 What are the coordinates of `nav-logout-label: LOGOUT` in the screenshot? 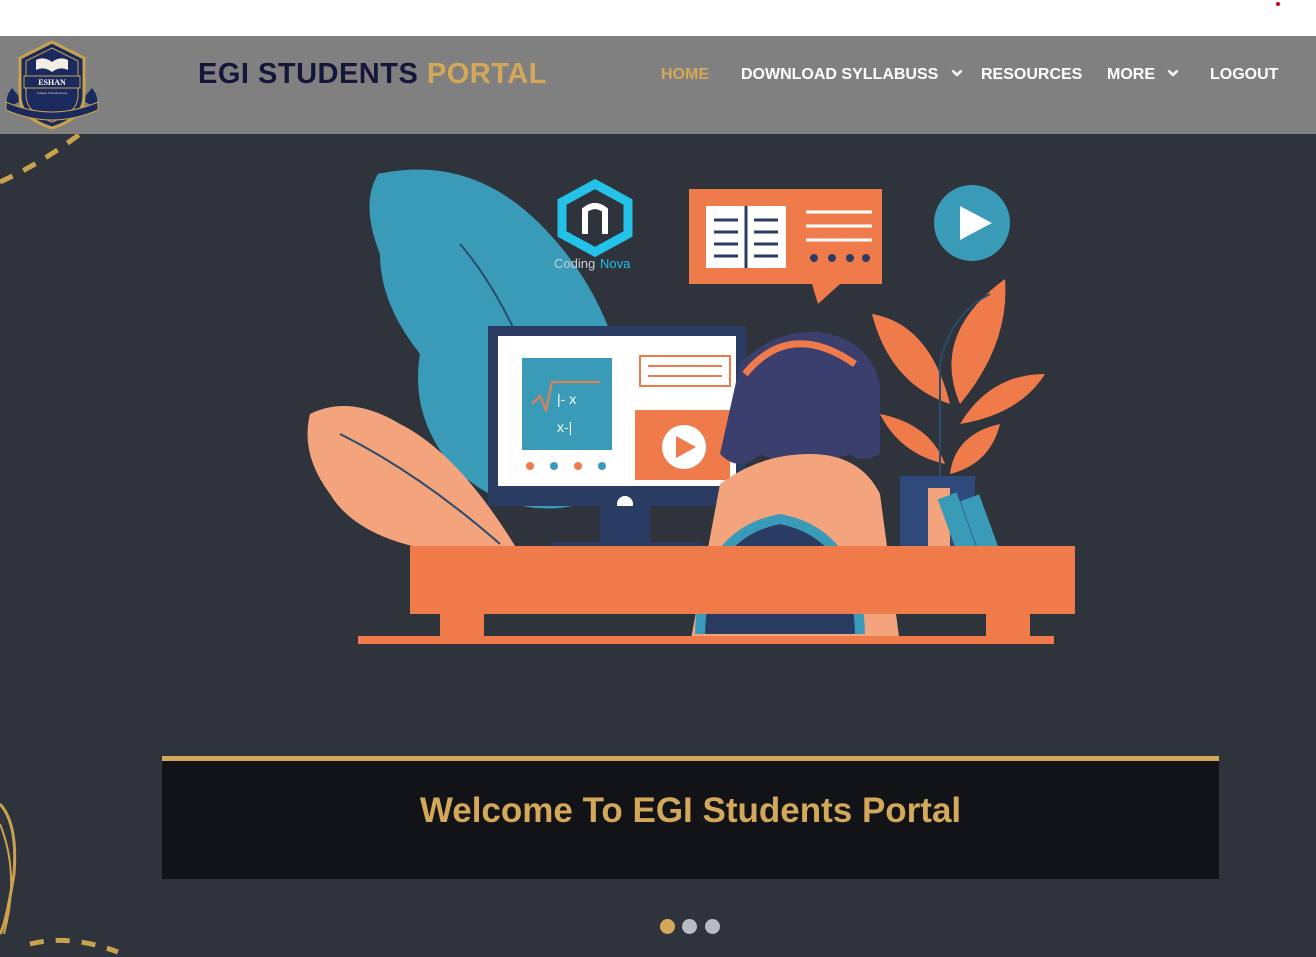 It's located at (1244, 74).